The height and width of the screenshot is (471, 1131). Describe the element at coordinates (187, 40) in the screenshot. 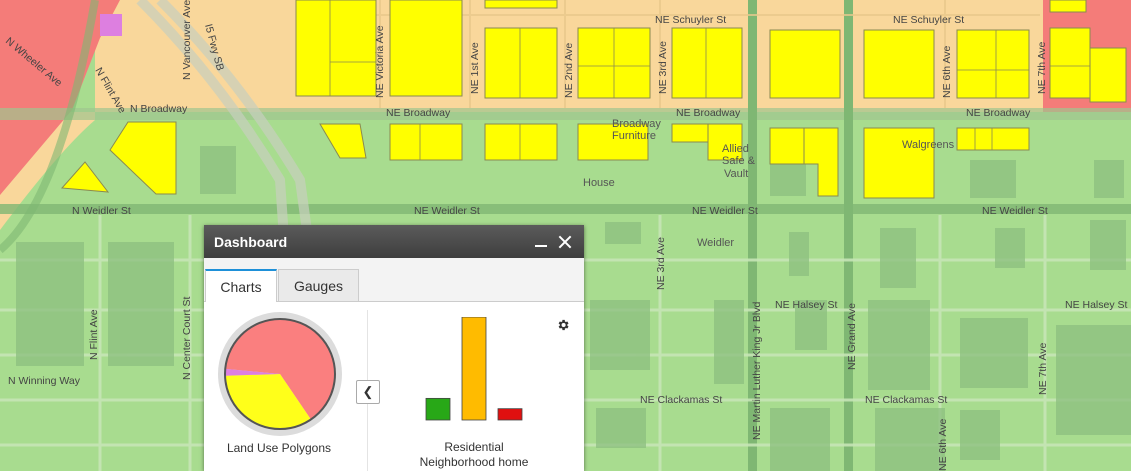

I see `street-label-vancouver: N Vancouver Ave` at that location.